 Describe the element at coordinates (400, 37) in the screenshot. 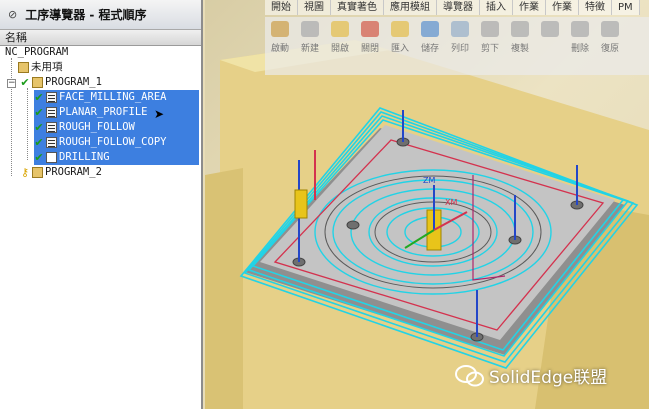

I see `import-button: 匯入` at that location.